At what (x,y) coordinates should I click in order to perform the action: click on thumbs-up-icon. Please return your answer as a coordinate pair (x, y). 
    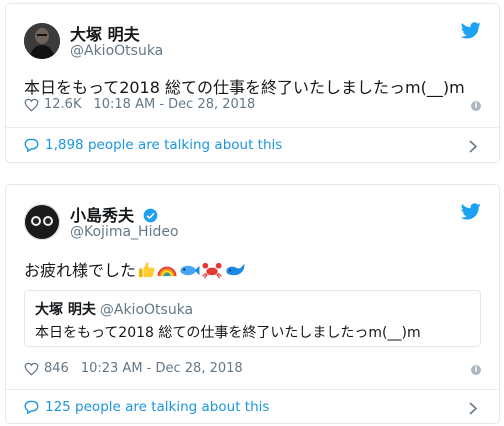
    Looking at the image, I should click on (146, 270).